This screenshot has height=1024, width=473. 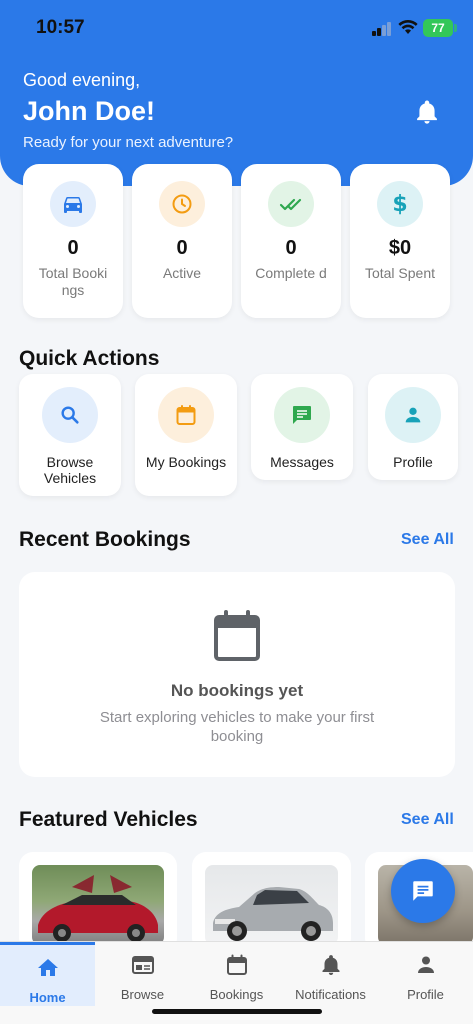 I want to click on stat-label: Active, so click(x=182, y=273).